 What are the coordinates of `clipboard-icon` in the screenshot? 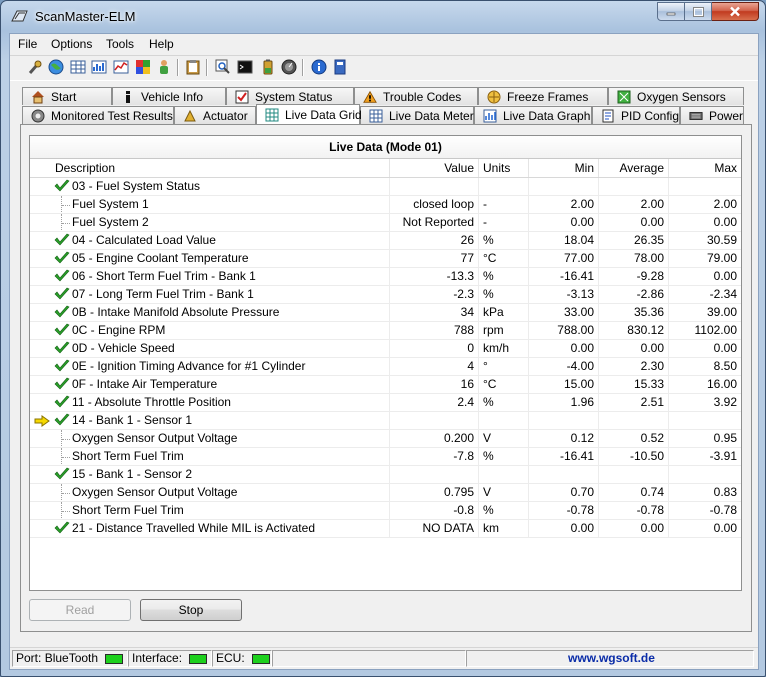 It's located at (193, 67).